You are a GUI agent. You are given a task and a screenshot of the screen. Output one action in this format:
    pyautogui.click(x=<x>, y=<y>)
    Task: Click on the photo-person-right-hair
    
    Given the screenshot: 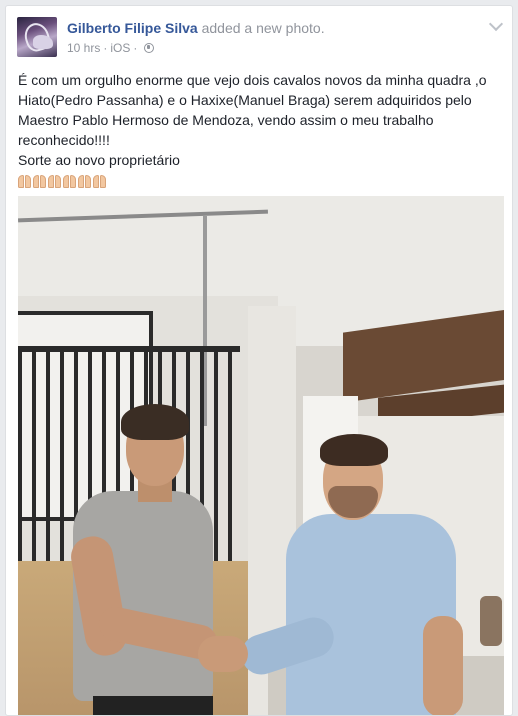 What is the action you would take?
    pyautogui.click(x=354, y=450)
    